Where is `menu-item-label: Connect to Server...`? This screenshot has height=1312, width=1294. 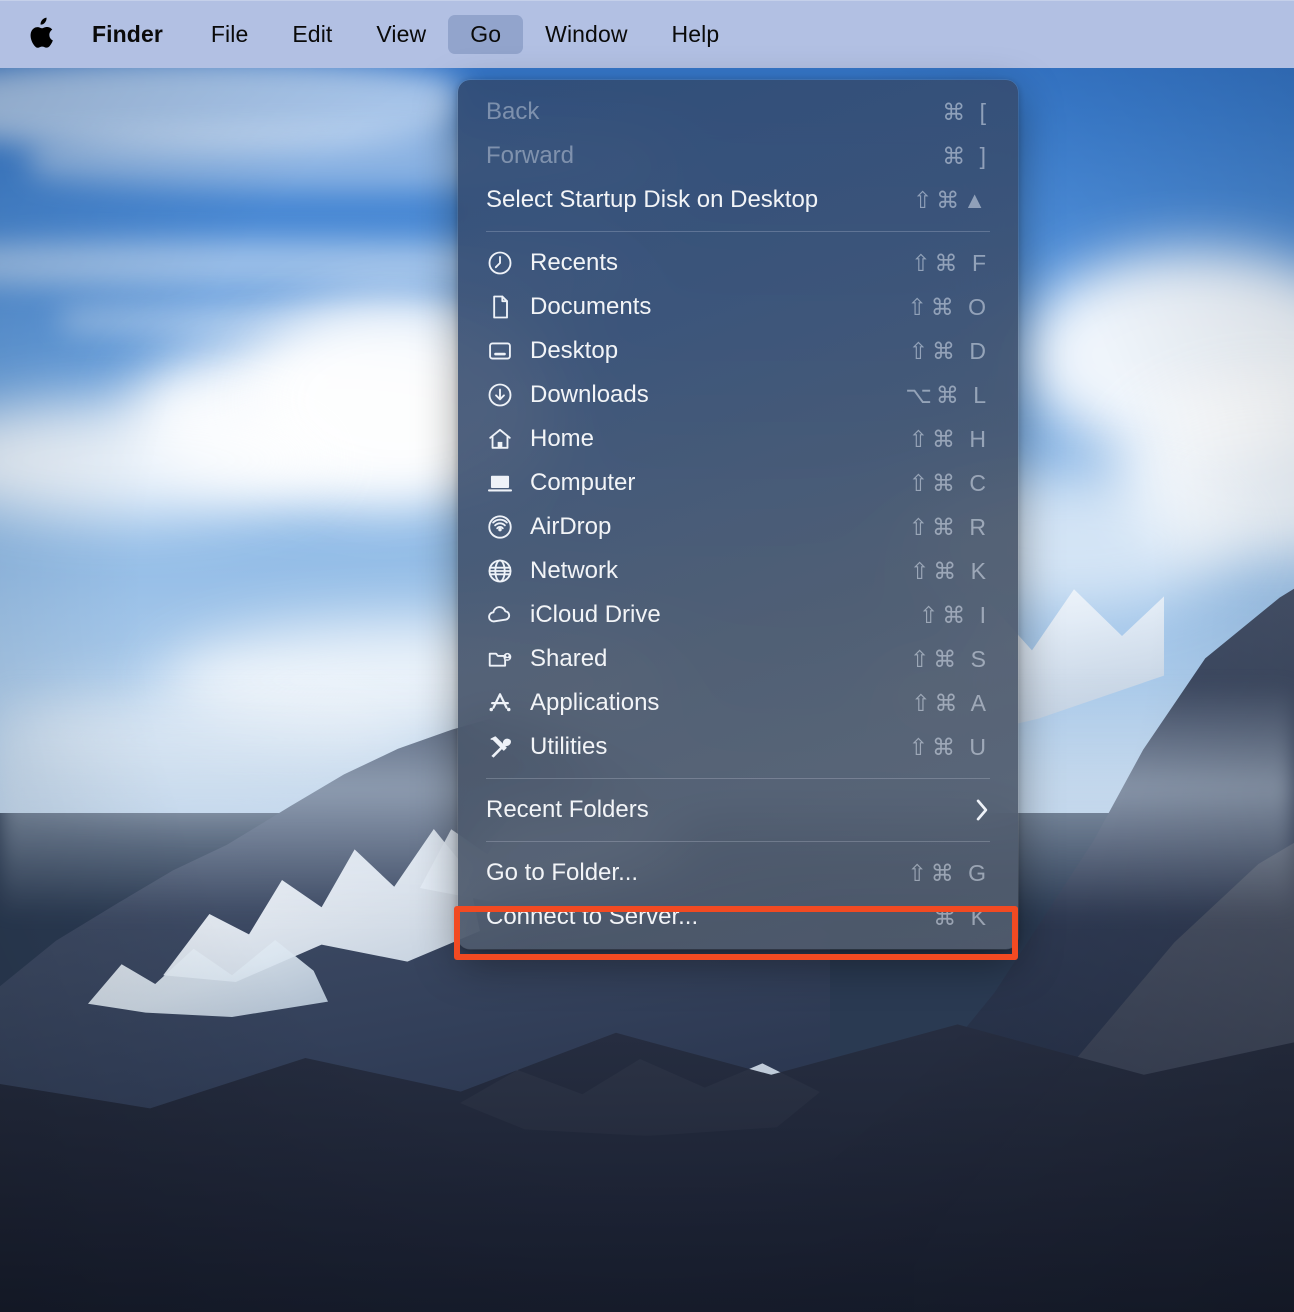 menu-item-label: Connect to Server... is located at coordinates (592, 916).